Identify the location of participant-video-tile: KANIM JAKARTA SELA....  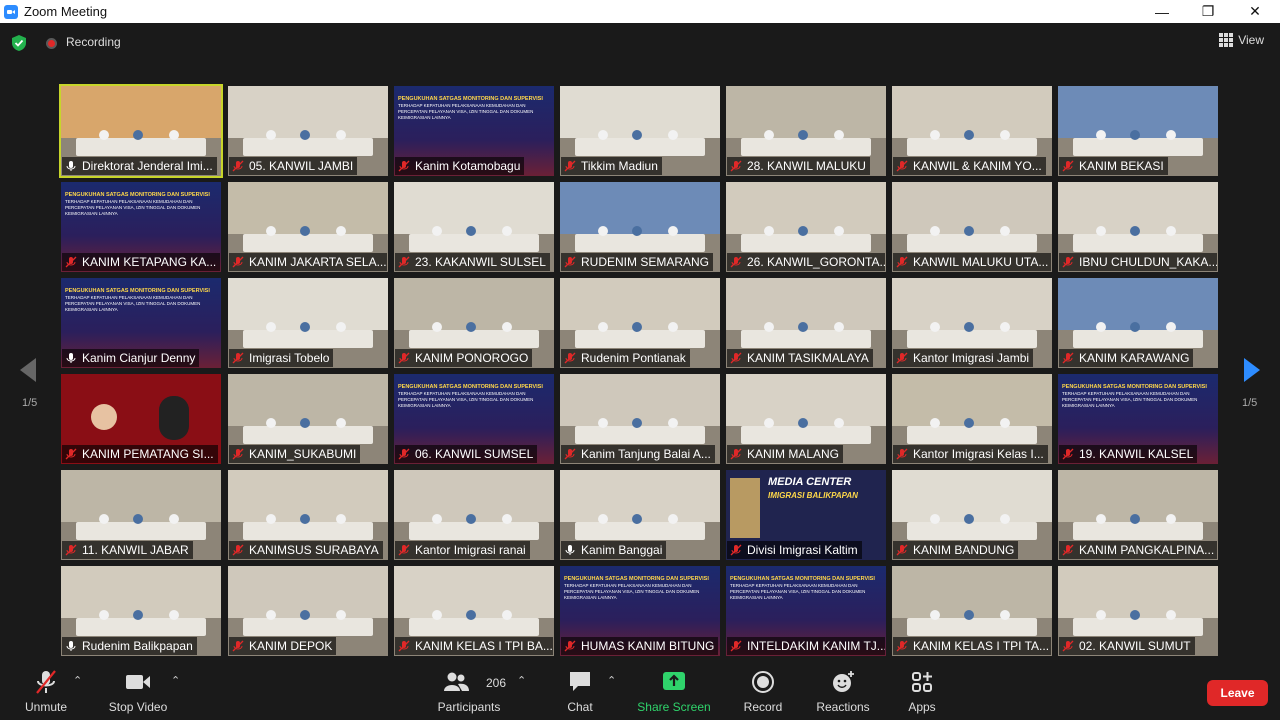
(308, 227).